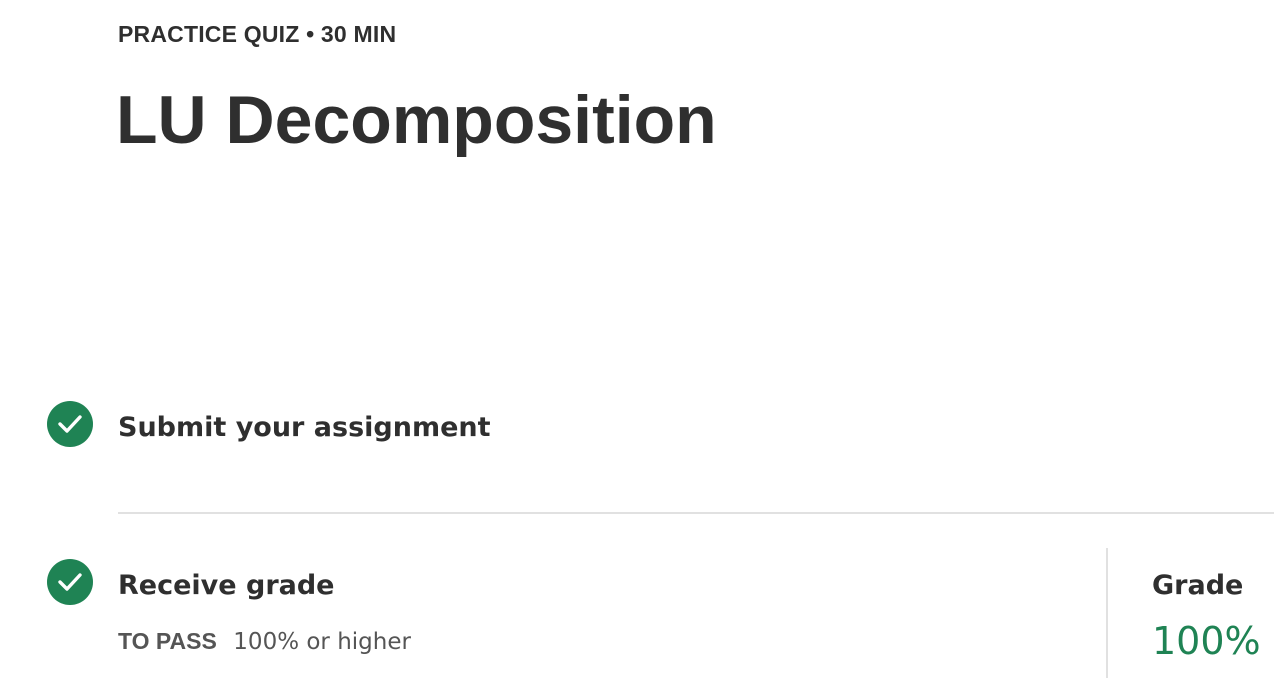  What do you see at coordinates (416, 120) in the screenshot?
I see `page-title: LU Decomposition` at bounding box center [416, 120].